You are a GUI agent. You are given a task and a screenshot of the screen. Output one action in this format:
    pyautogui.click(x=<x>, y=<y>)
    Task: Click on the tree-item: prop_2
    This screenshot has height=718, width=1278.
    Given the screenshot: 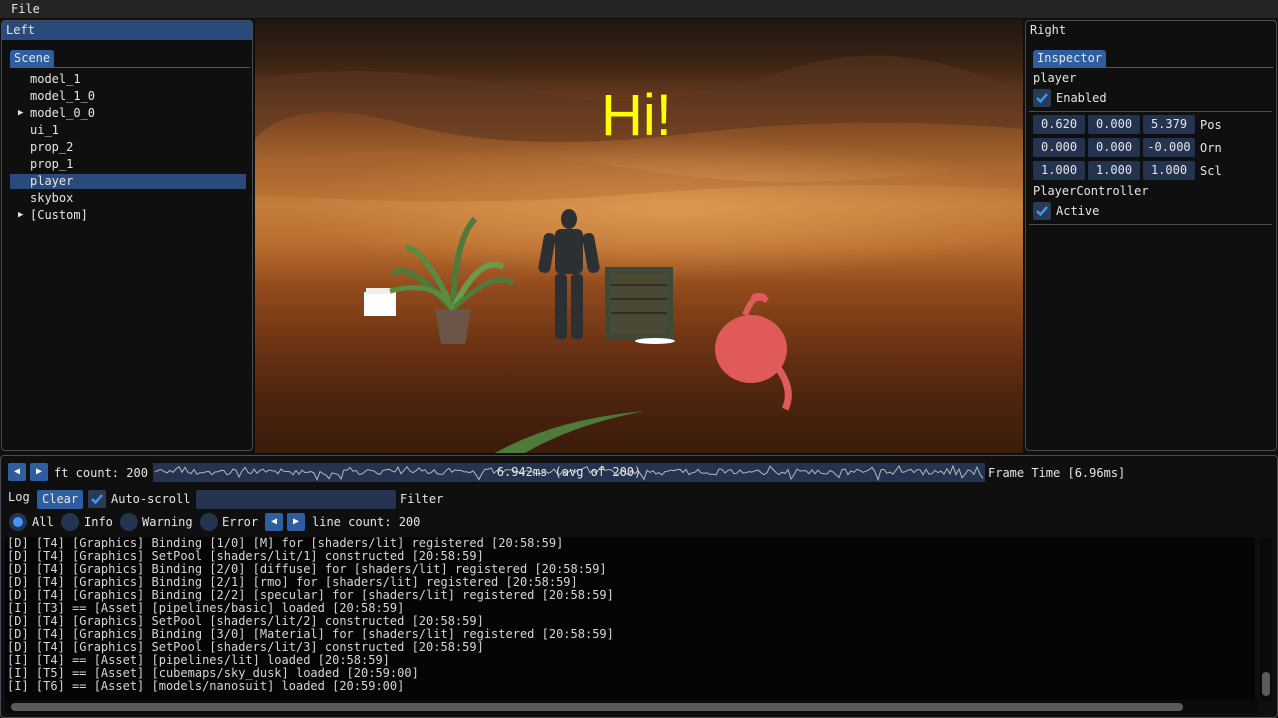 What is the action you would take?
    pyautogui.click(x=128, y=147)
    